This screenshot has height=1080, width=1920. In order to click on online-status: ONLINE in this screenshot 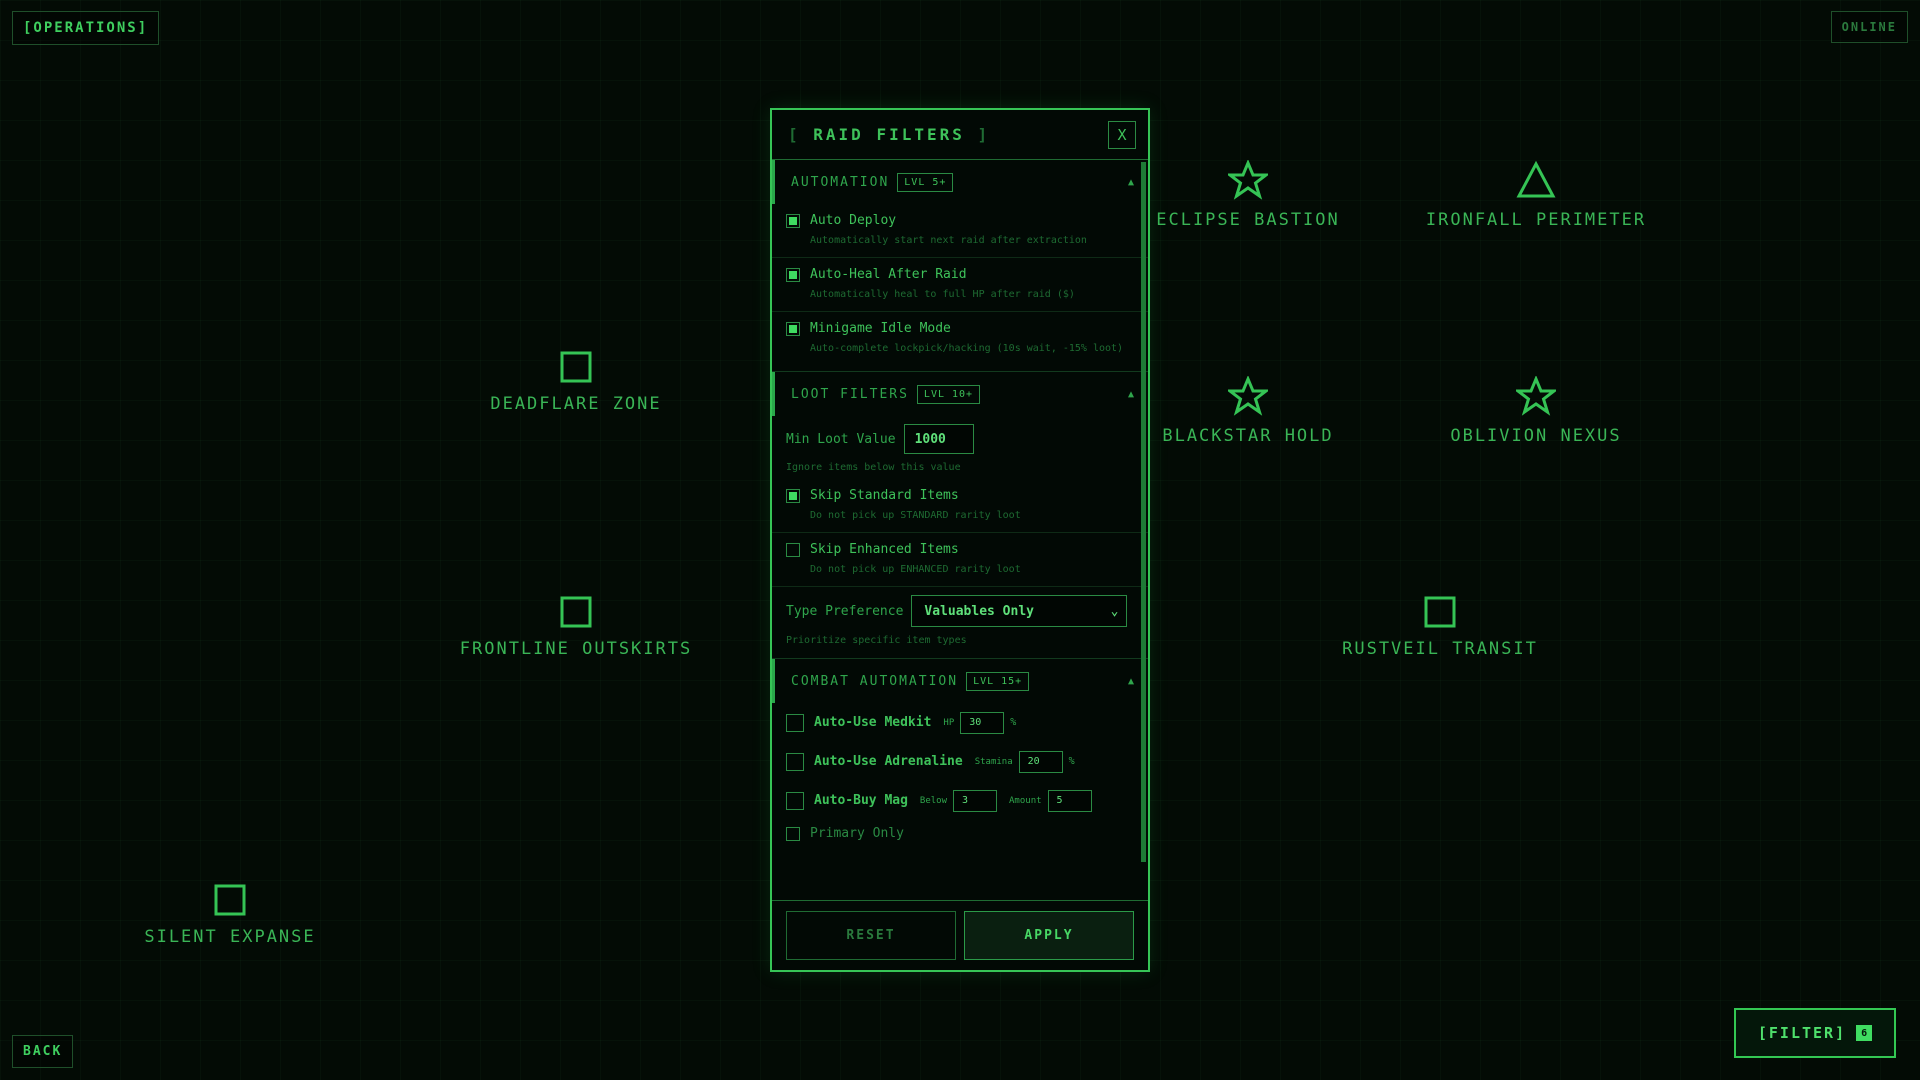, I will do `click(1869, 27)`.